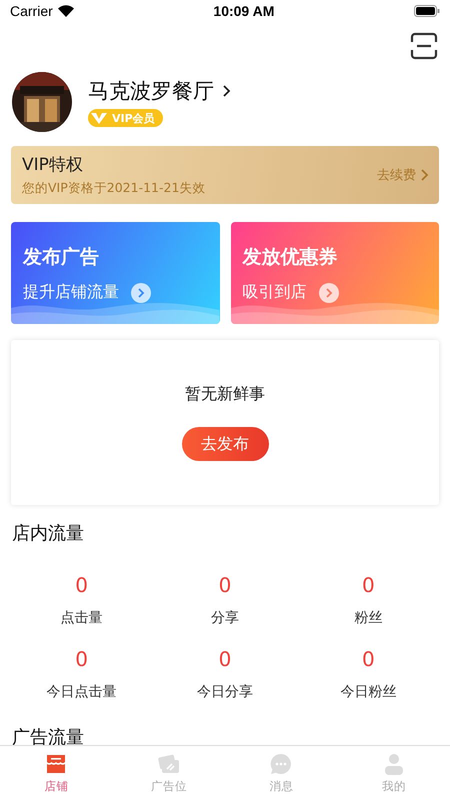 The width and height of the screenshot is (450, 800). Describe the element at coordinates (125, 118) in the screenshot. I see `vip-badge: VIP会员` at that location.